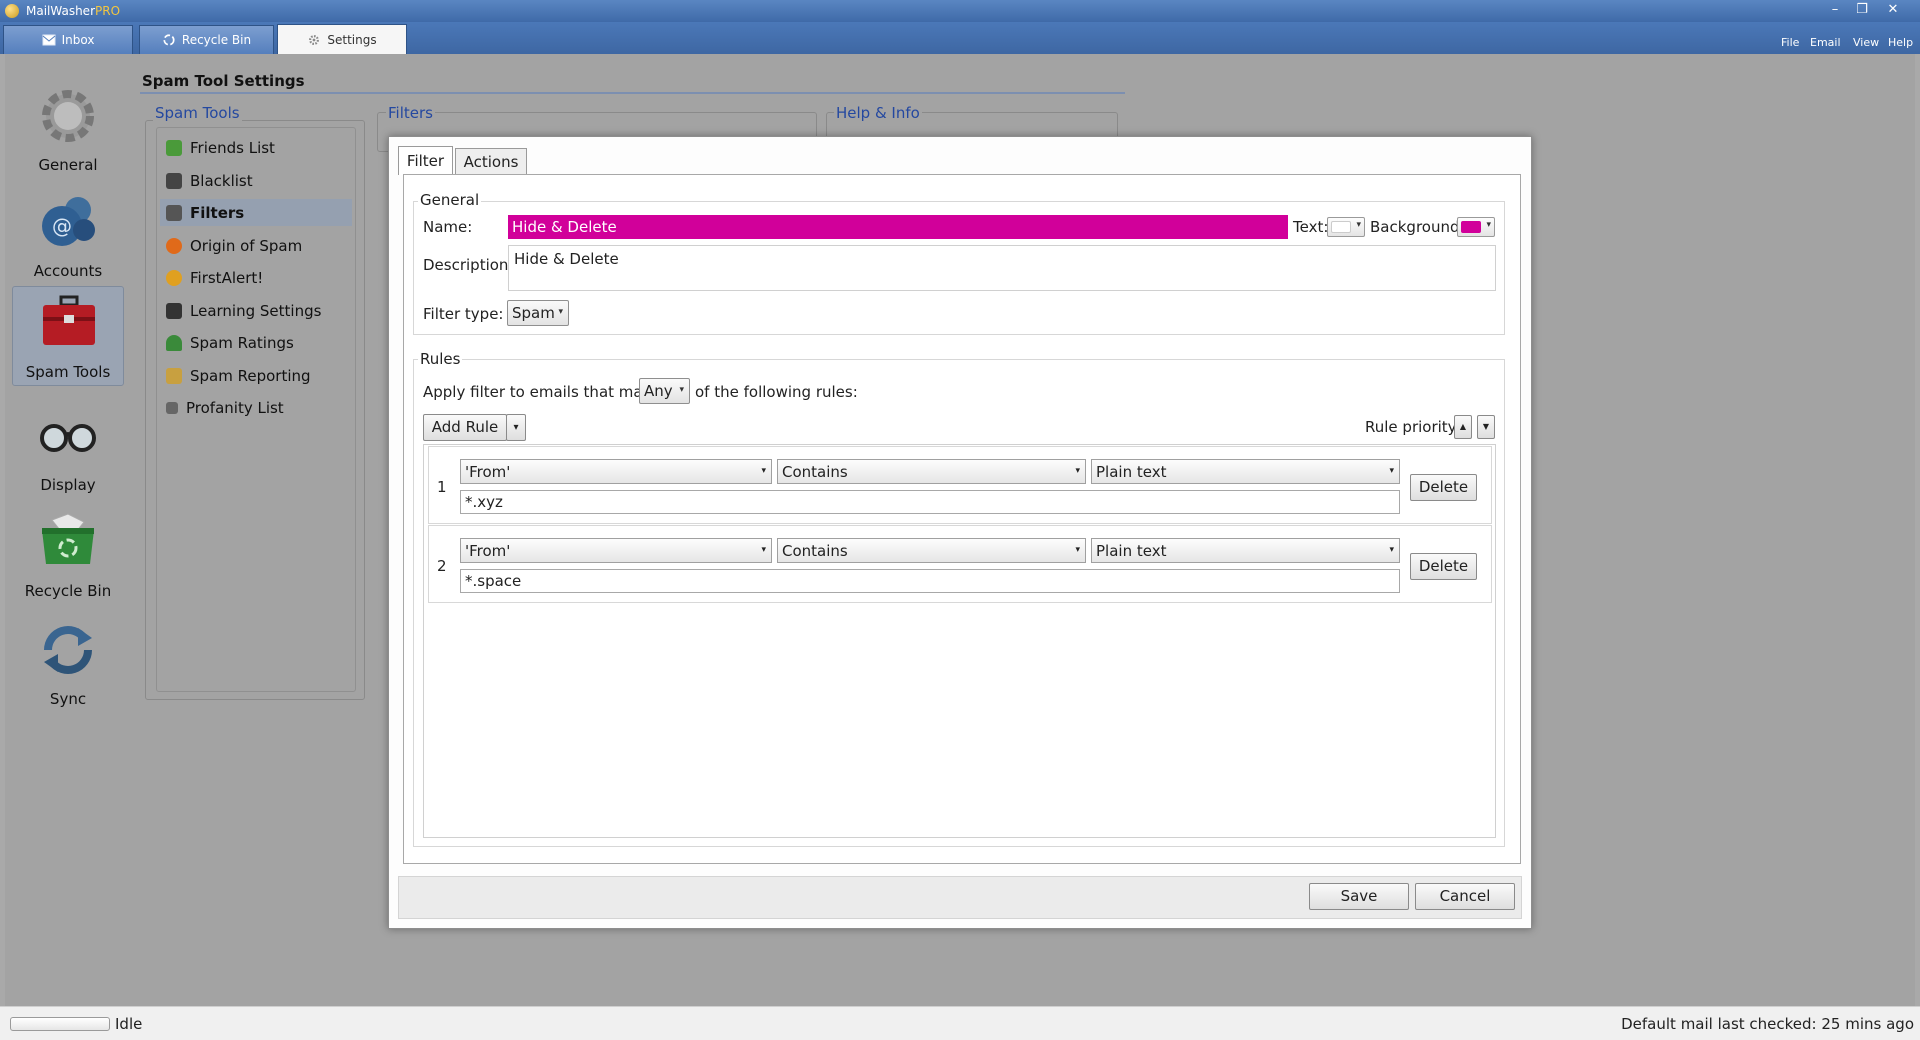 The image size is (1920, 1040). What do you see at coordinates (169, 40) in the screenshot?
I see `recycle-icon` at bounding box center [169, 40].